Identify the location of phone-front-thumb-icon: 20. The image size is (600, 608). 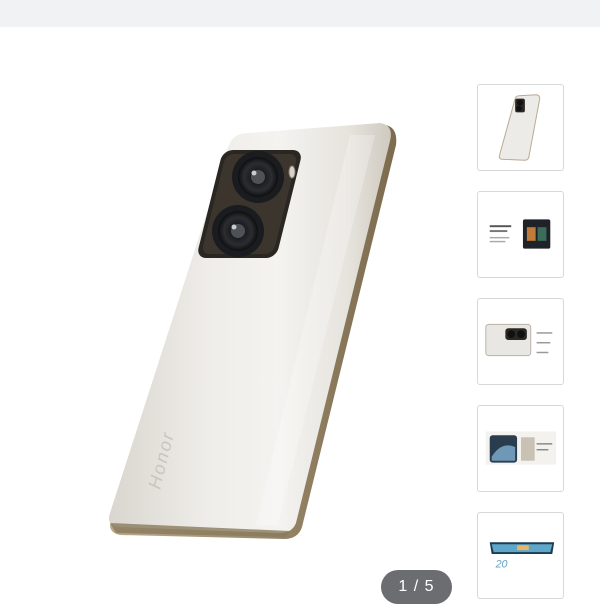
(522, 556).